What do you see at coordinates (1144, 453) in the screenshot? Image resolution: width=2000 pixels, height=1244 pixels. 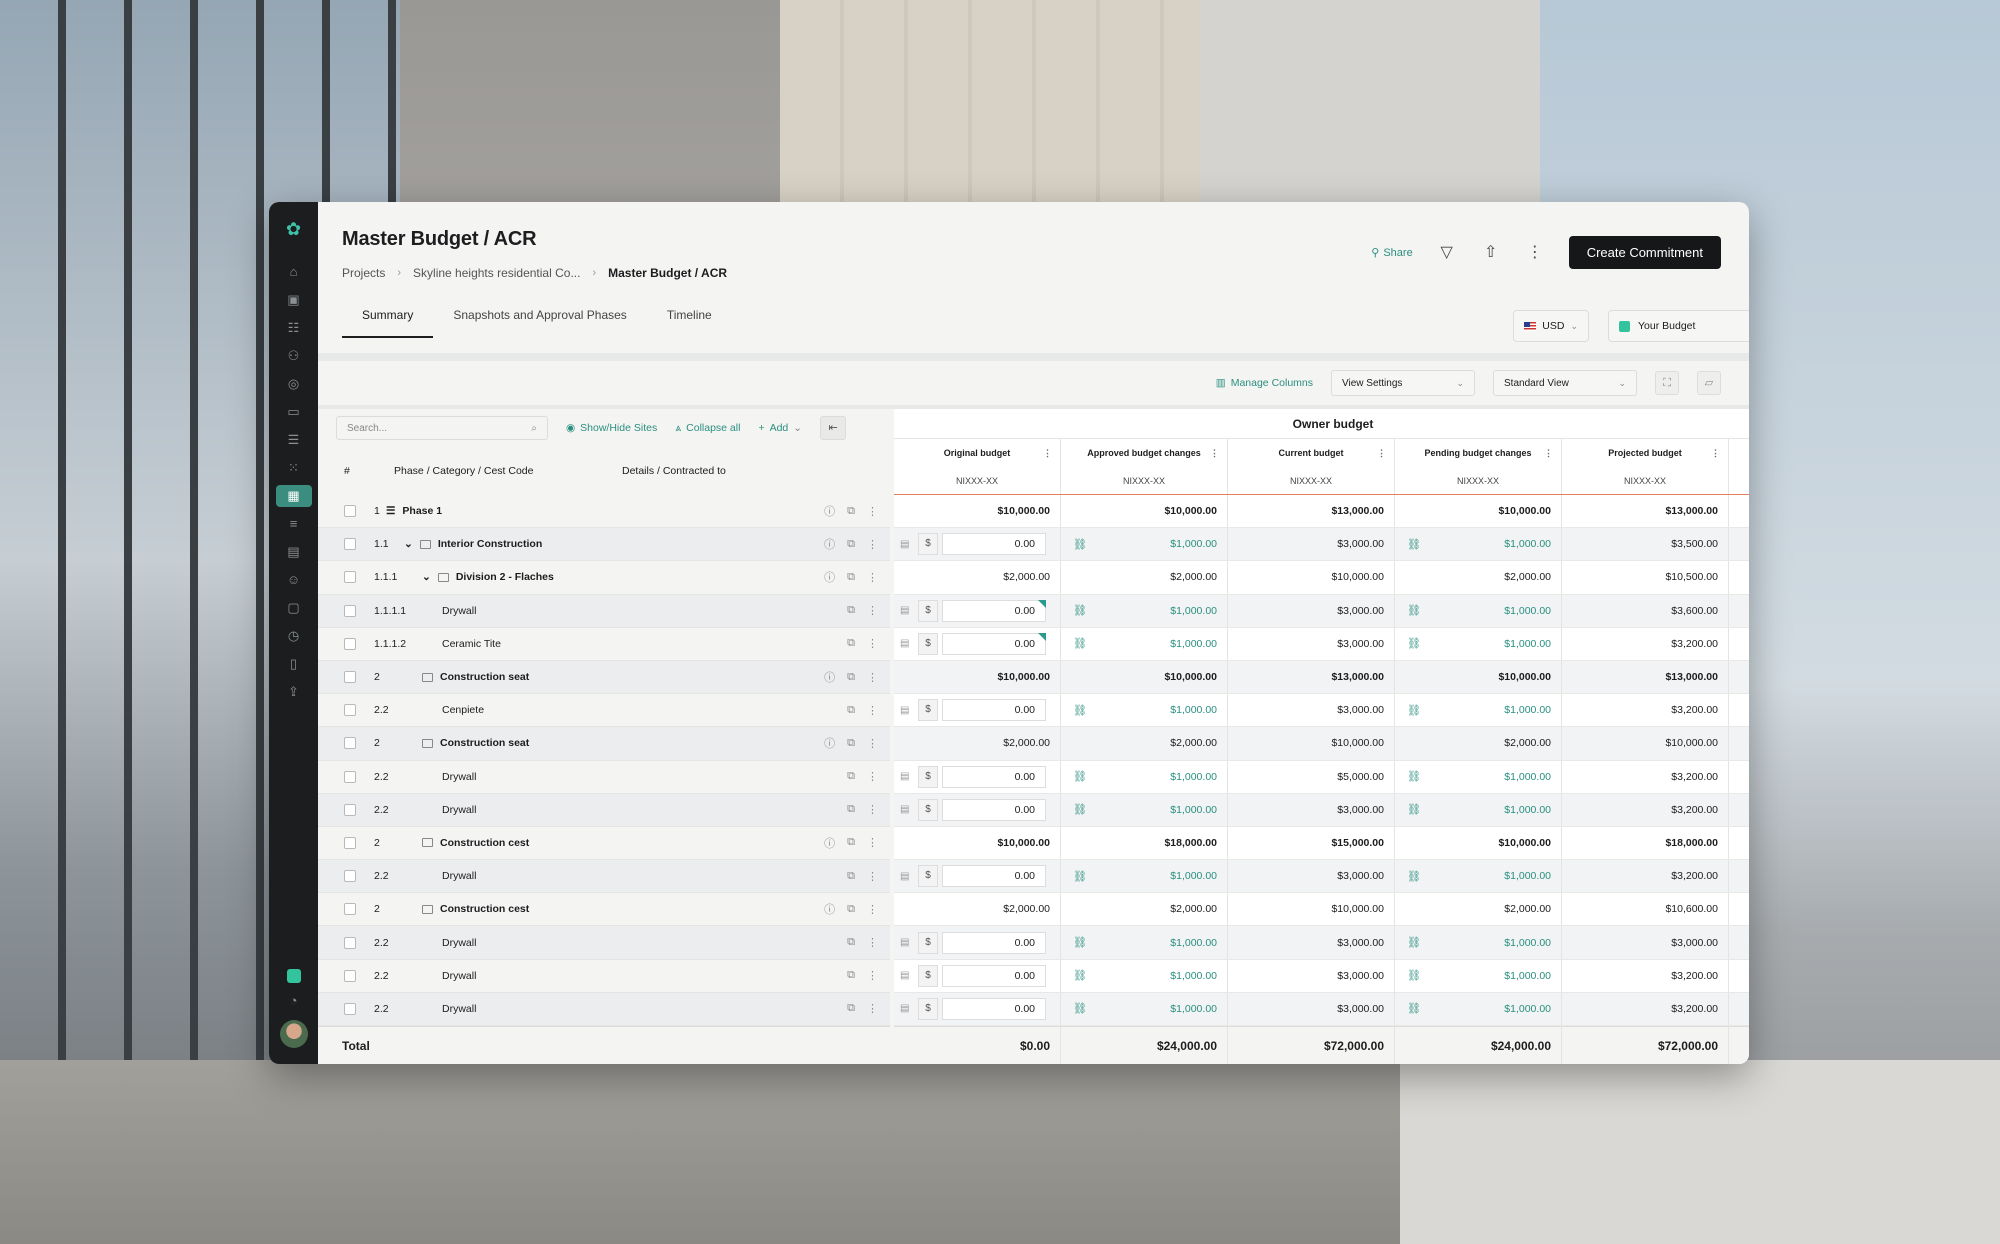 I see `column-header: Approved budget changes ⋮` at bounding box center [1144, 453].